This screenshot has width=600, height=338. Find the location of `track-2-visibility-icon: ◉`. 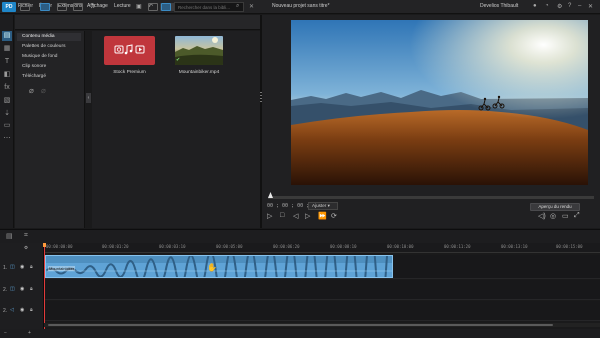

track-2-visibility-icon: ◉ is located at coordinates (22, 289).